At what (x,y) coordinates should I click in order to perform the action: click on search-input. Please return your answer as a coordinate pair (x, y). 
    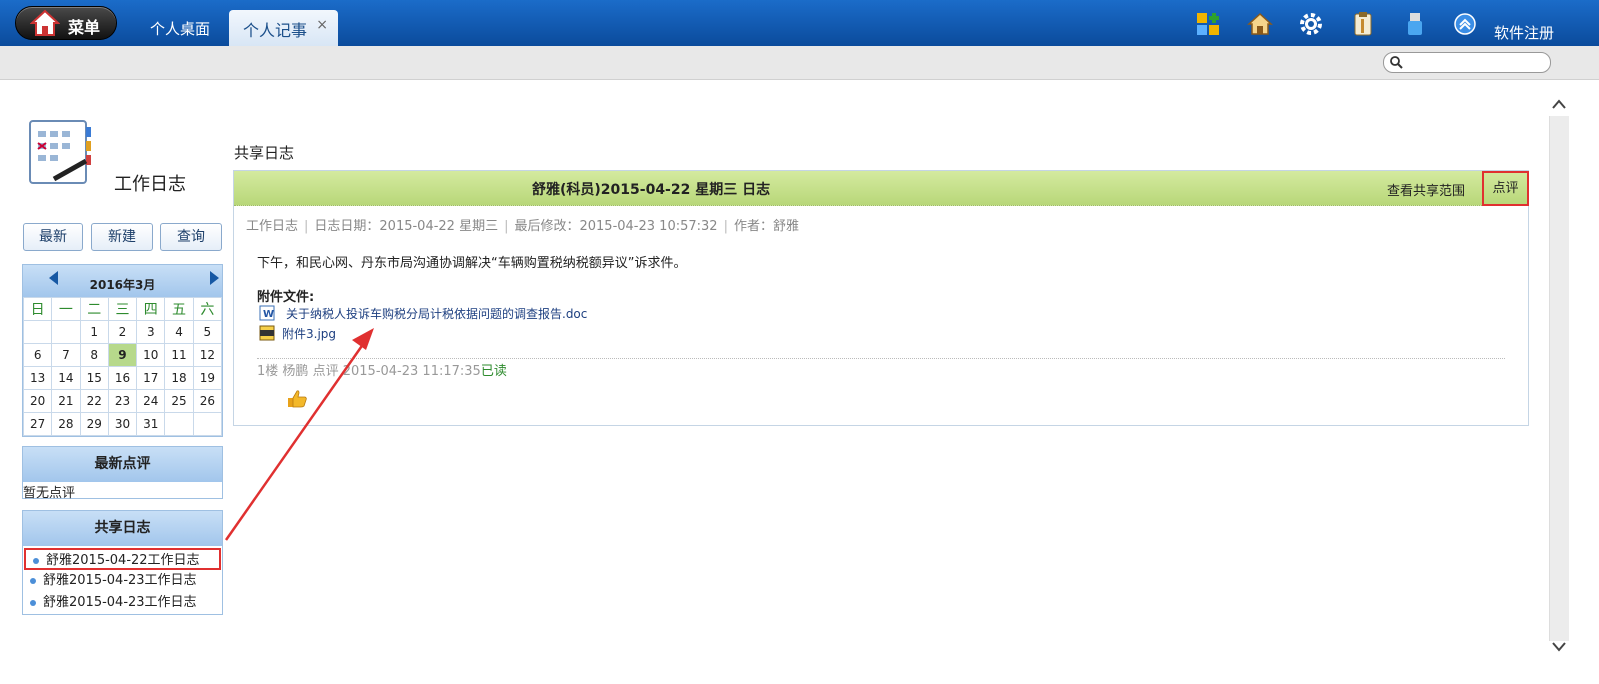
    Looking at the image, I should click on (1467, 62).